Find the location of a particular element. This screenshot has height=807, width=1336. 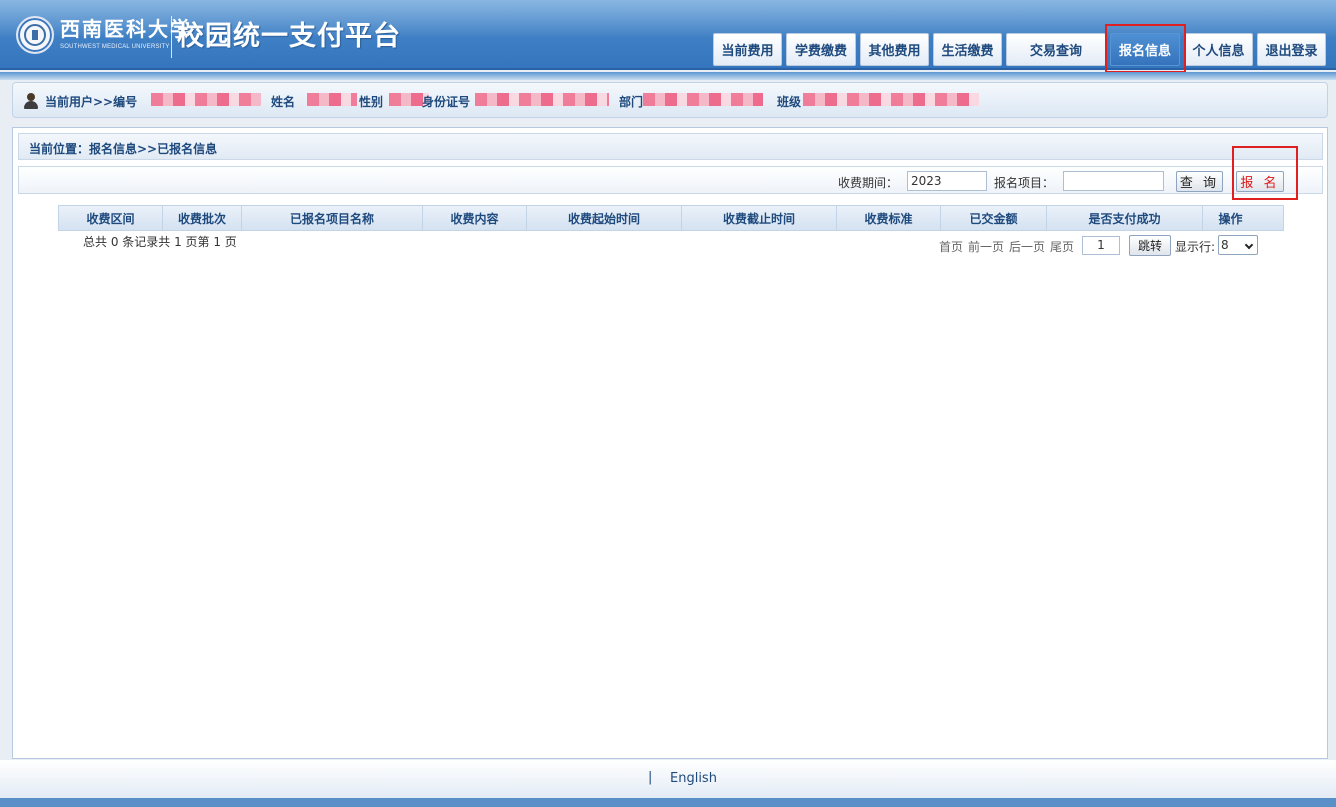

breadcrumb: 当前位置：报名信息>>已报名信息 is located at coordinates (670, 146).